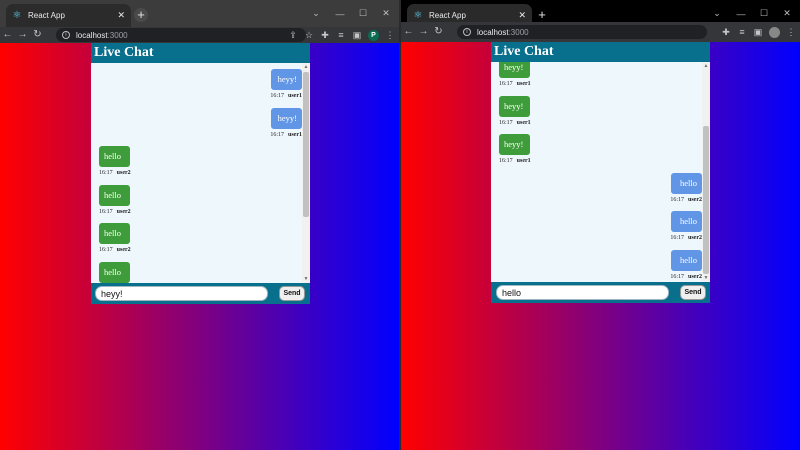 Image resolution: width=800 pixels, height=450 pixels. Describe the element at coordinates (600, 52) in the screenshot. I see `chat-title: Live Chat` at that location.